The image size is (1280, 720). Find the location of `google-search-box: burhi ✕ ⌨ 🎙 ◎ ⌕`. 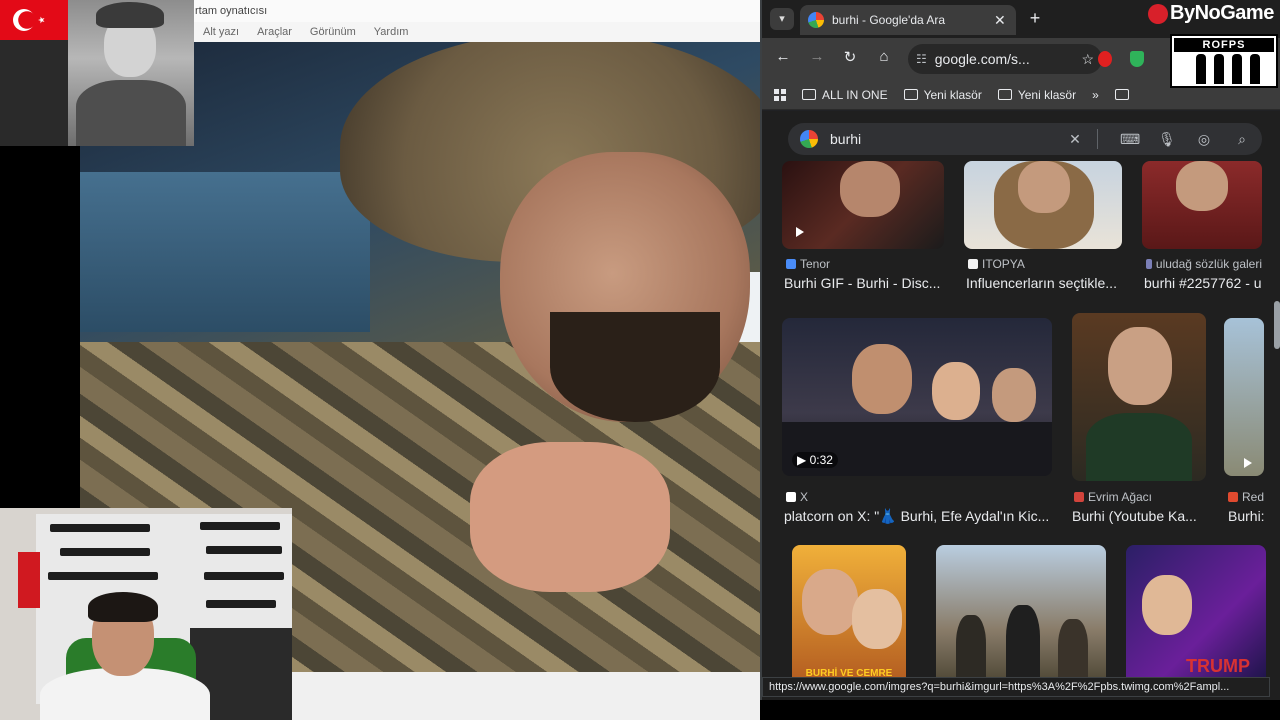

google-search-box: burhi ✕ ⌨ 🎙 ◎ ⌕ is located at coordinates (1025, 139).